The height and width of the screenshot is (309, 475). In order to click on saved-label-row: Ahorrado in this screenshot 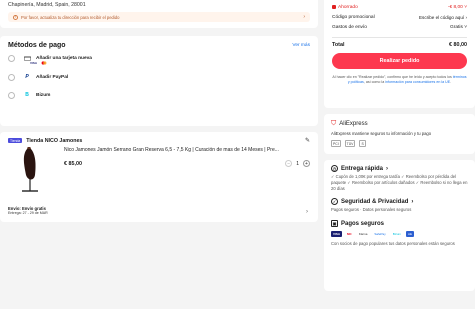, I will do `click(345, 7)`.